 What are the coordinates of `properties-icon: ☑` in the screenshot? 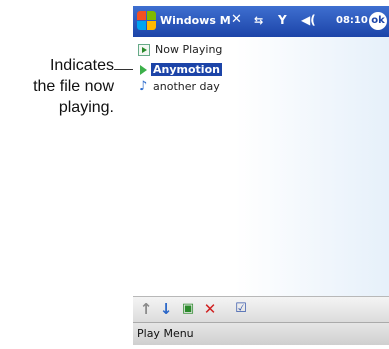 It's located at (241, 309).